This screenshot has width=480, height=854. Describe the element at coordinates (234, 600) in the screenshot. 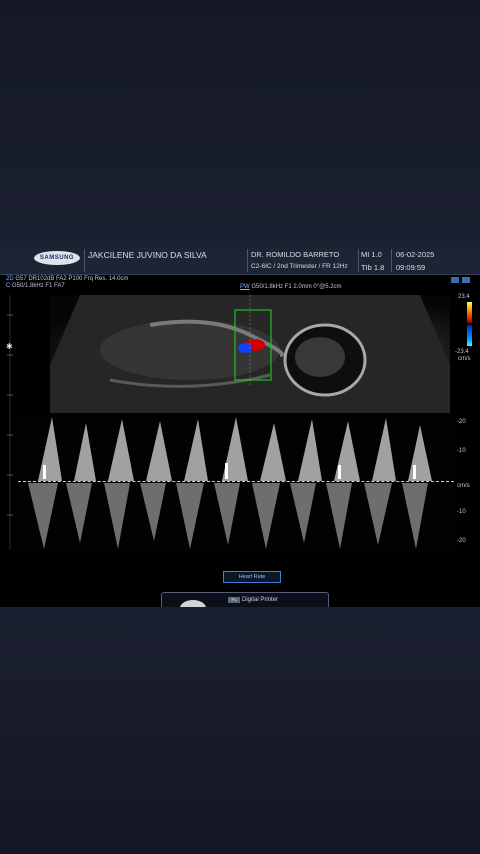

I see `printer-badge: P1` at that location.